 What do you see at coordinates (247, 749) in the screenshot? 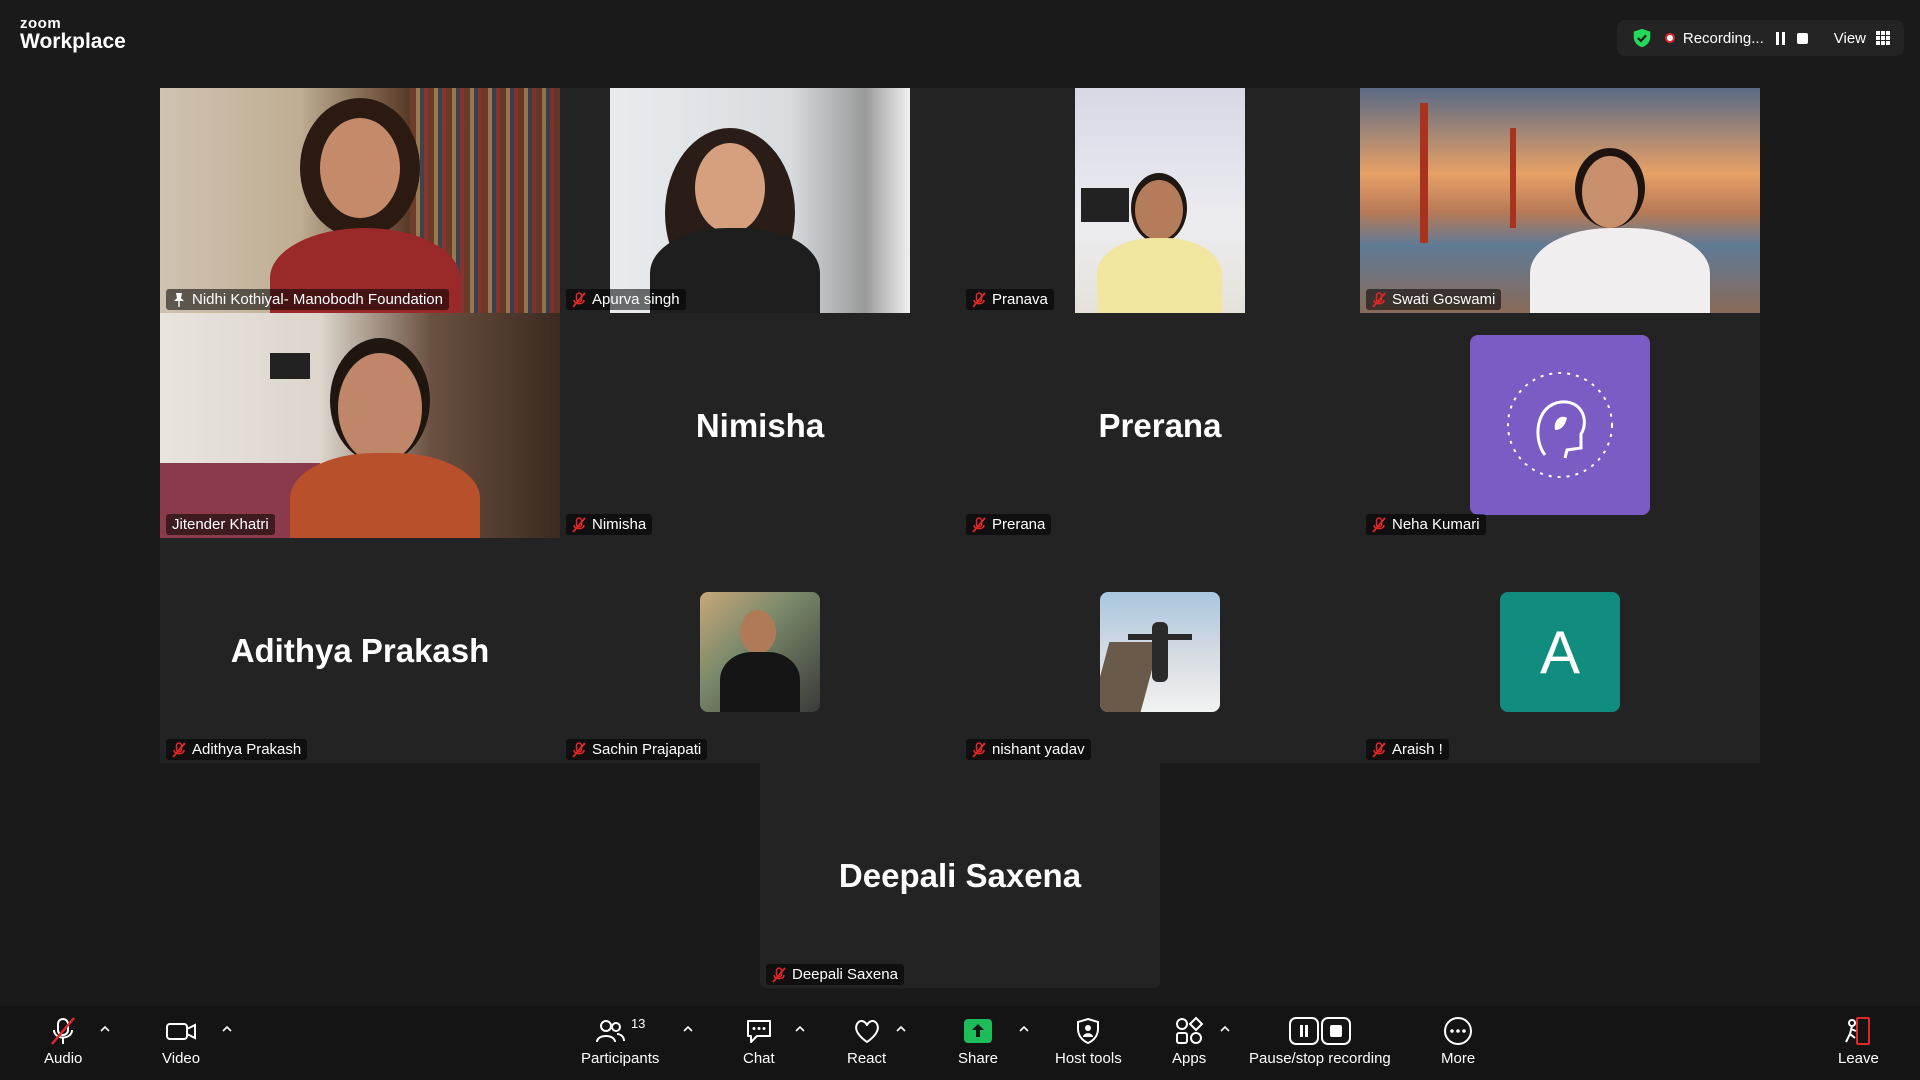
I see `participant-name: Adithya Prakash` at bounding box center [247, 749].